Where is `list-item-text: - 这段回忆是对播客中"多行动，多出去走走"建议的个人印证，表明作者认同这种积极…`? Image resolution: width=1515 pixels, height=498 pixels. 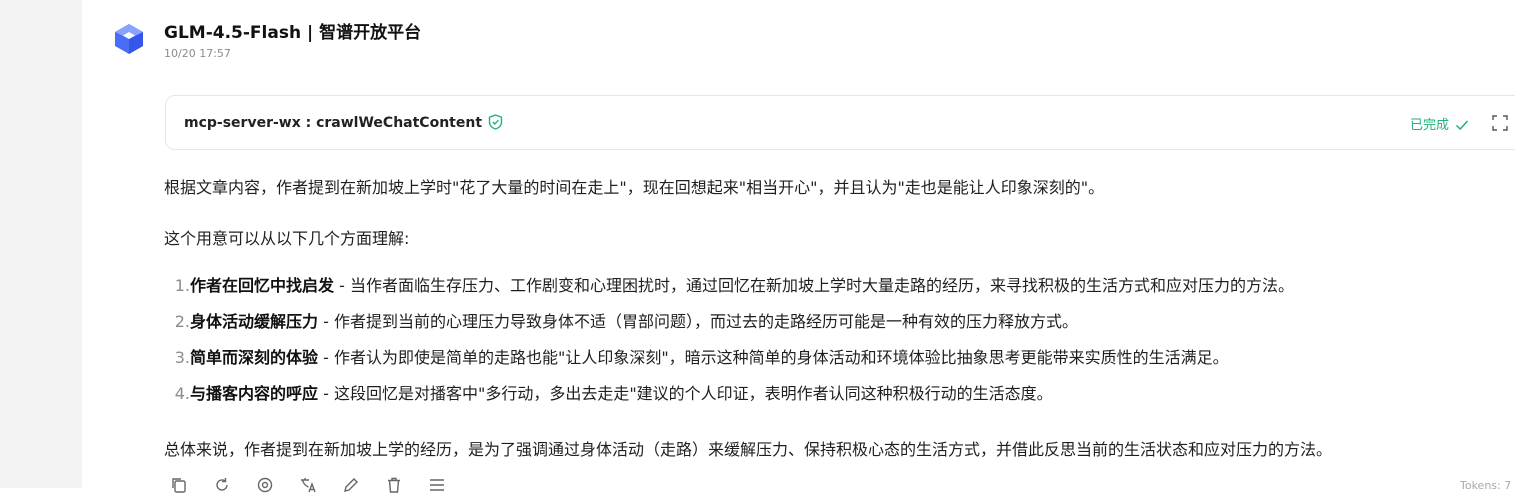
list-item-text: - 这段回忆是对播客中"多行动，多出去走走"建议的个人印证，表明作者认同这种积极… is located at coordinates (685, 393).